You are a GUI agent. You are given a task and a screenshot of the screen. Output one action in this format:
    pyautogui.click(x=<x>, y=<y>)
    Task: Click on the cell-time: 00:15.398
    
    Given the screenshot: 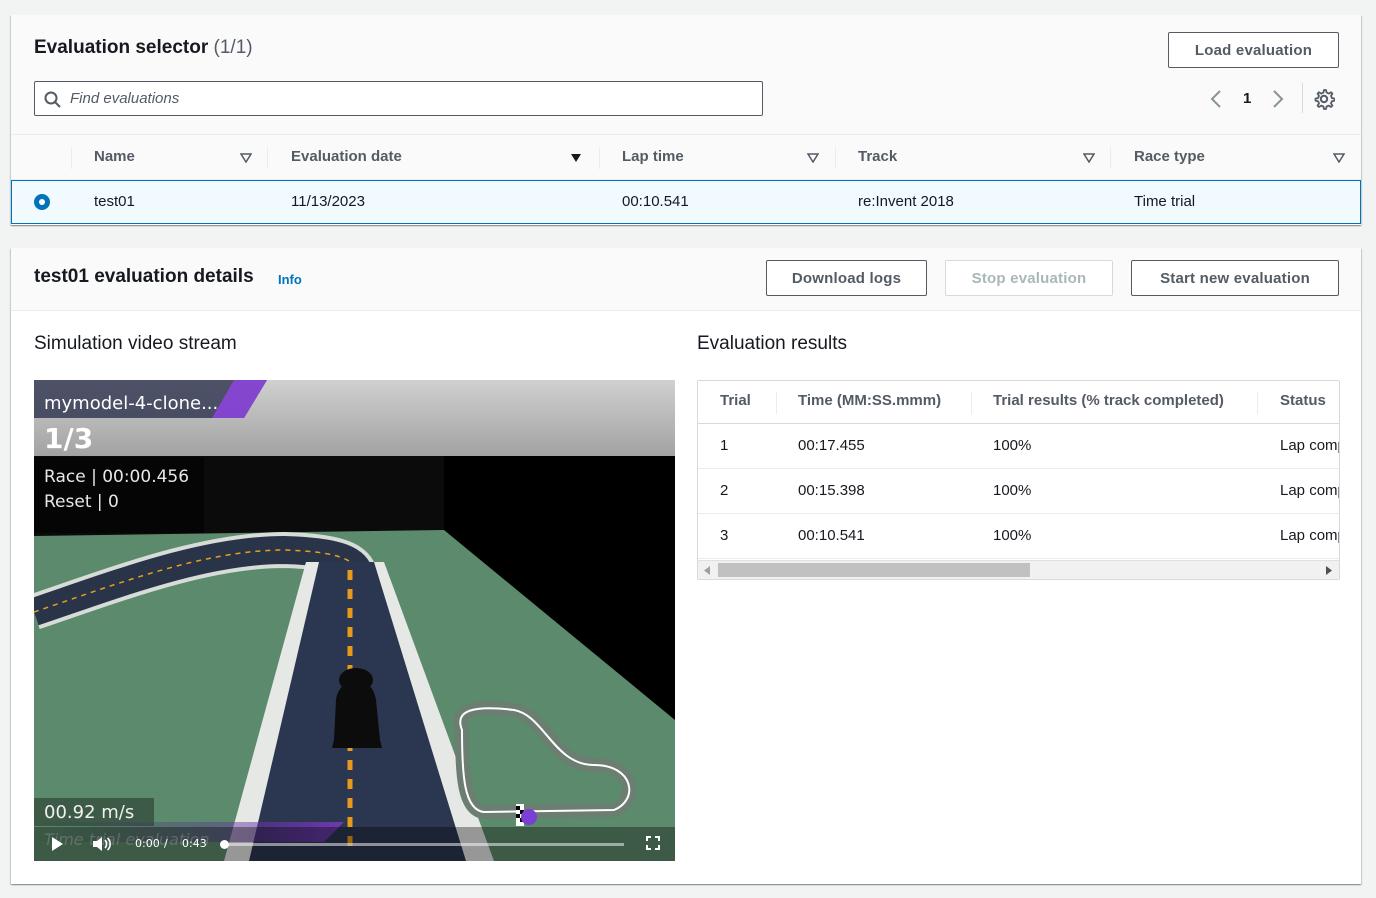 What is the action you would take?
    pyautogui.click(x=831, y=490)
    